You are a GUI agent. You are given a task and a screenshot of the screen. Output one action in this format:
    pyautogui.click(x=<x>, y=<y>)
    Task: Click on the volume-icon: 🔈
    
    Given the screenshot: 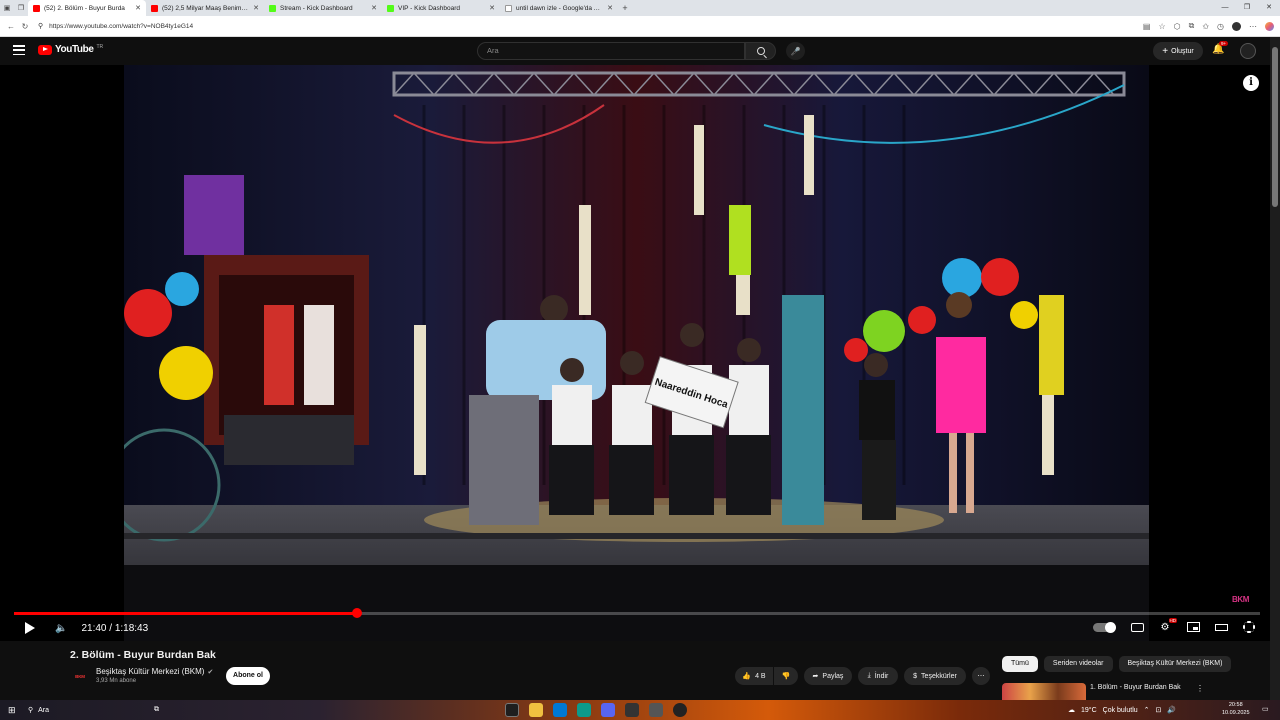 What is the action you would take?
    pyautogui.click(x=61, y=628)
    